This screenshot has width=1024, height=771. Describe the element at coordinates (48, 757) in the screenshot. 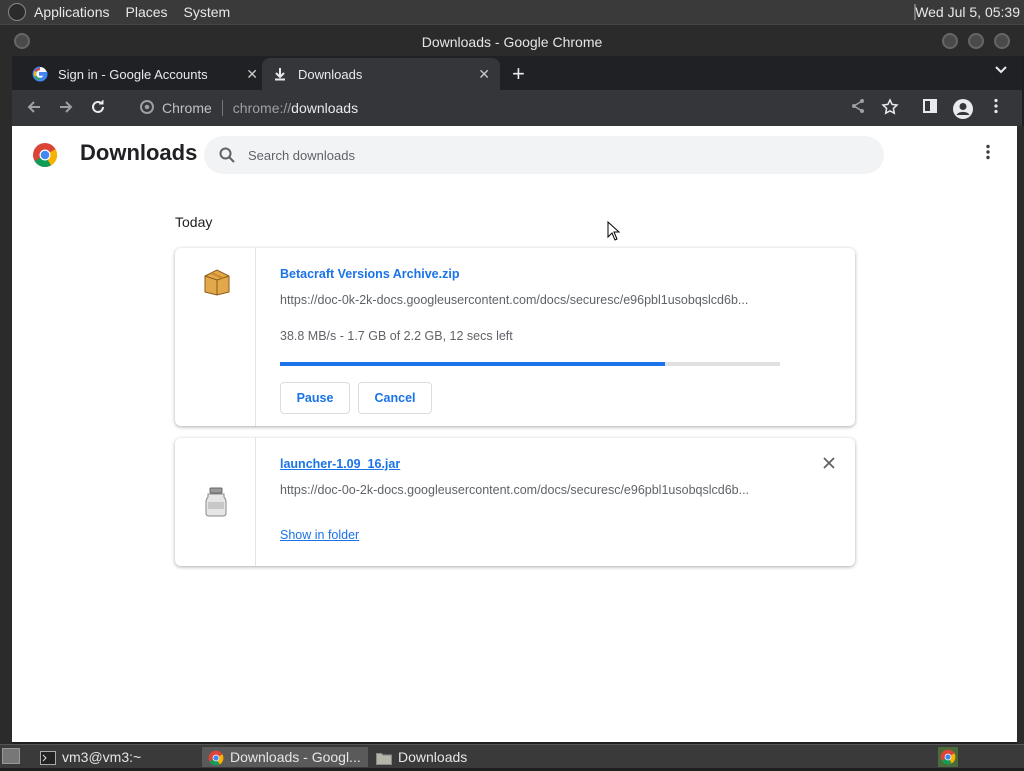

I see `terminal-icon` at that location.